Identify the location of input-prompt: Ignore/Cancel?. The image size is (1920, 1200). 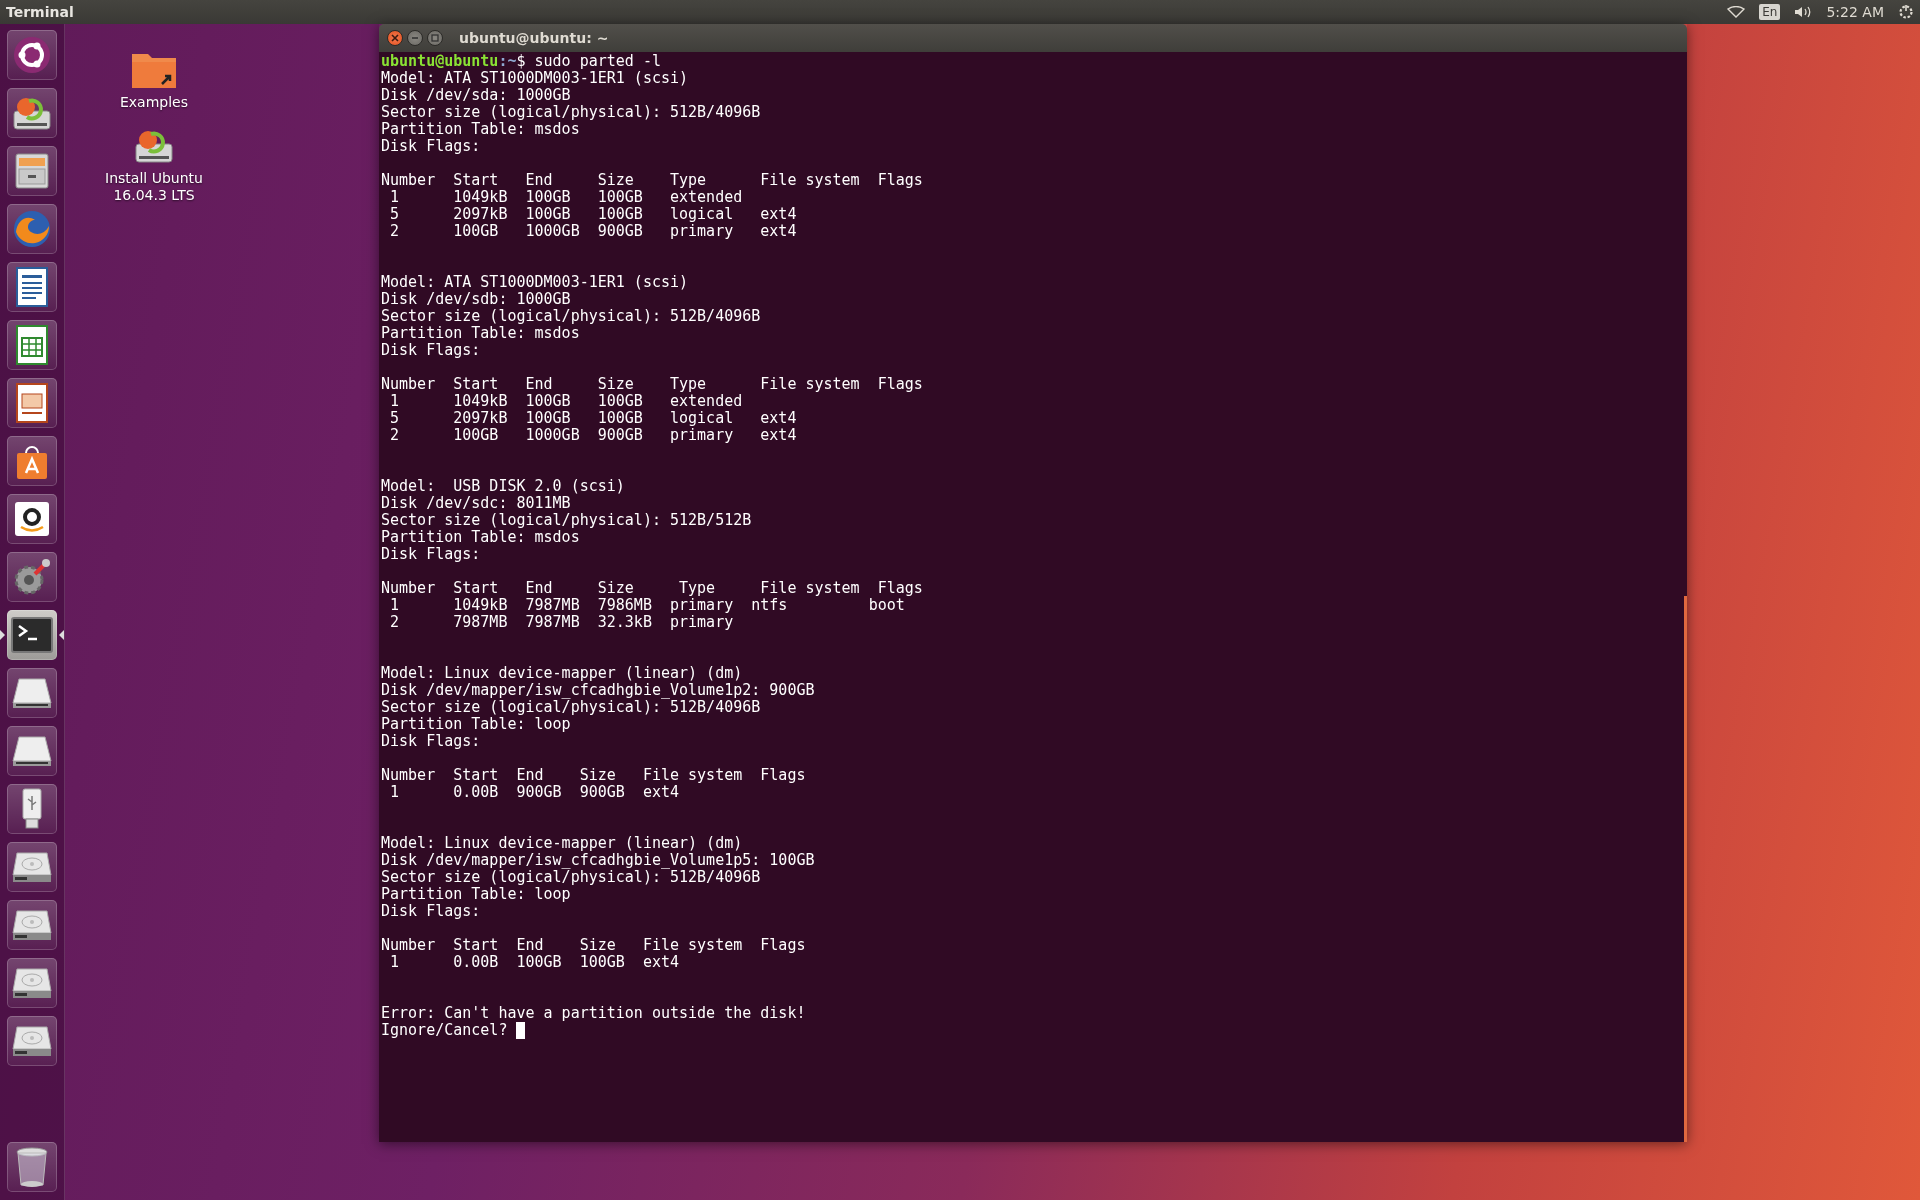
(445, 1030).